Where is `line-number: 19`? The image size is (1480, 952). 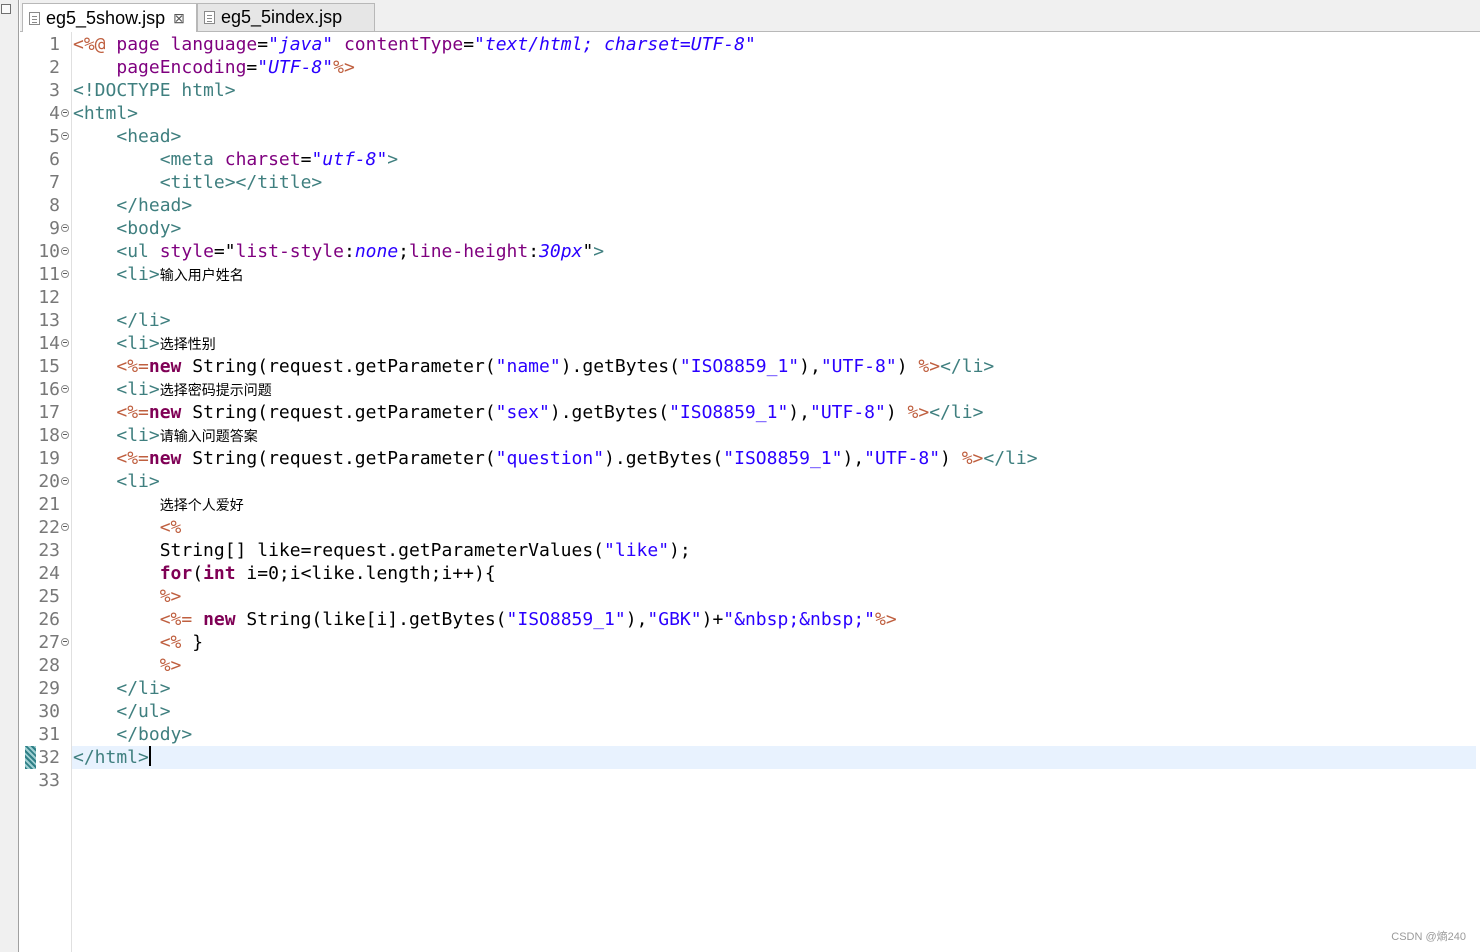 line-number: 19 is located at coordinates (49, 458).